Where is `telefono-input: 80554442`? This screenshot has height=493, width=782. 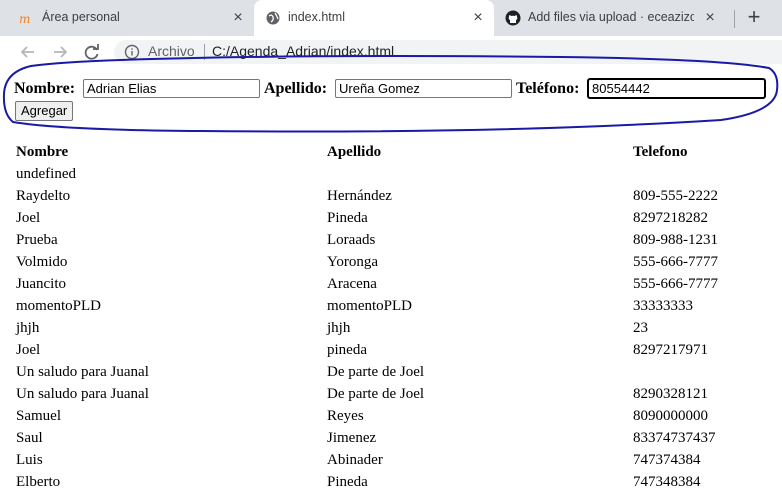 telefono-input: 80554442 is located at coordinates (676, 88).